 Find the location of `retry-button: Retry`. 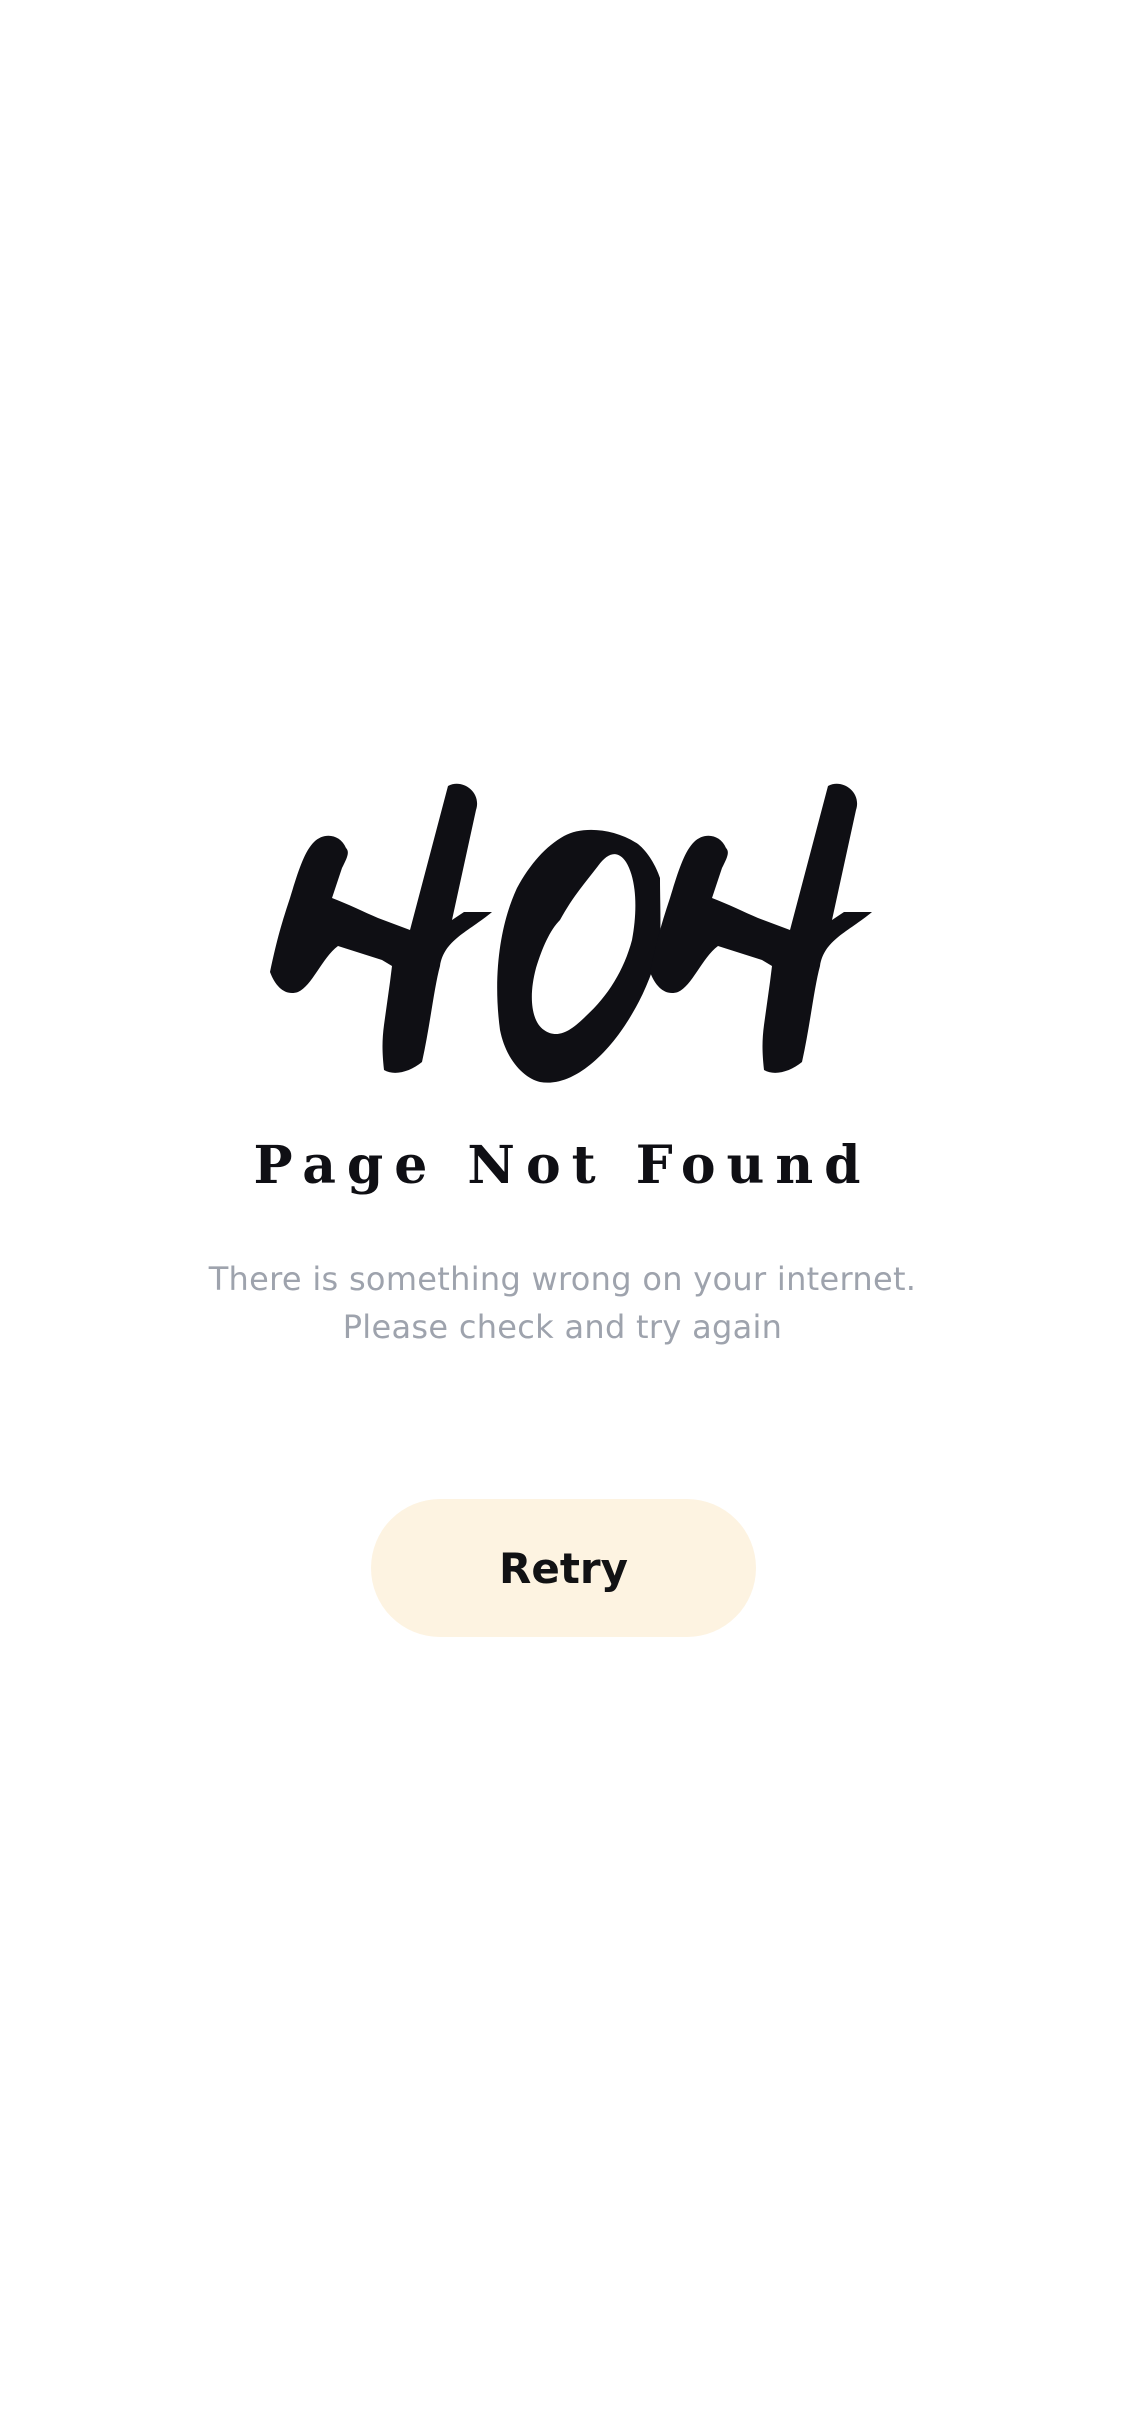

retry-button: Retry is located at coordinates (563, 1568).